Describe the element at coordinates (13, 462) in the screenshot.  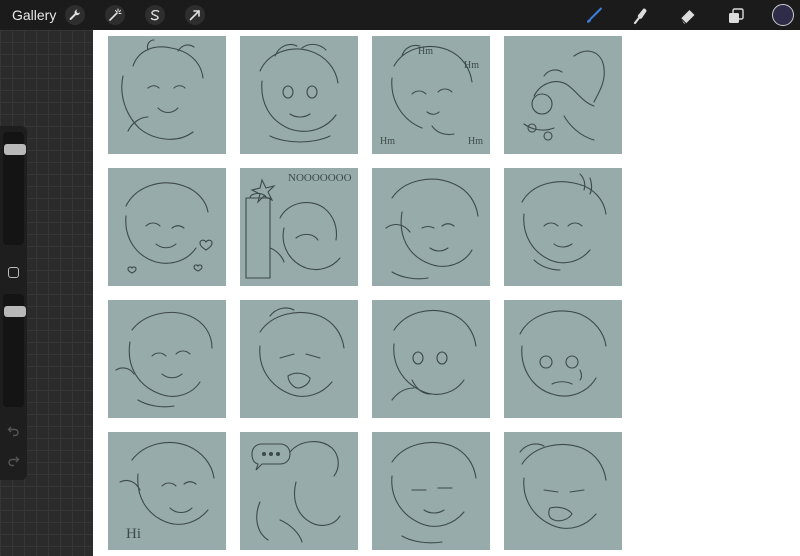
I see `redo-icon` at that location.